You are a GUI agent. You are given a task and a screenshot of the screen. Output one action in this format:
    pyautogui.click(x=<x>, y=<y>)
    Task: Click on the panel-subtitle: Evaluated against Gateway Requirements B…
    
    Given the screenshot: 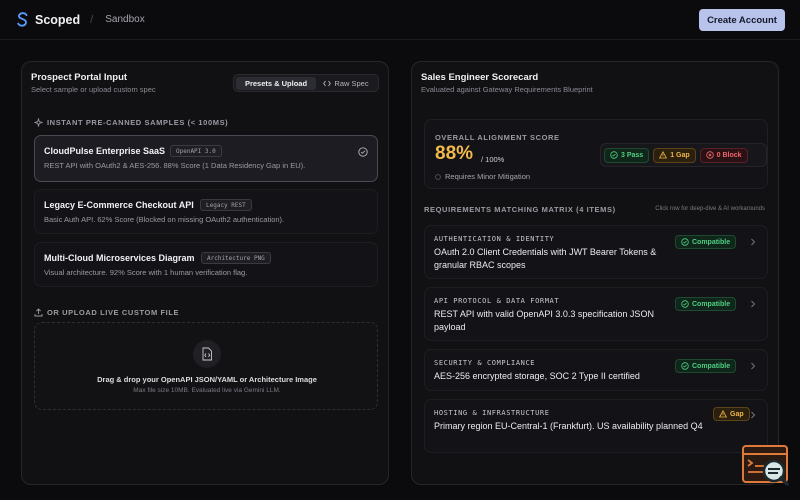 What is the action you would take?
    pyautogui.click(x=507, y=89)
    